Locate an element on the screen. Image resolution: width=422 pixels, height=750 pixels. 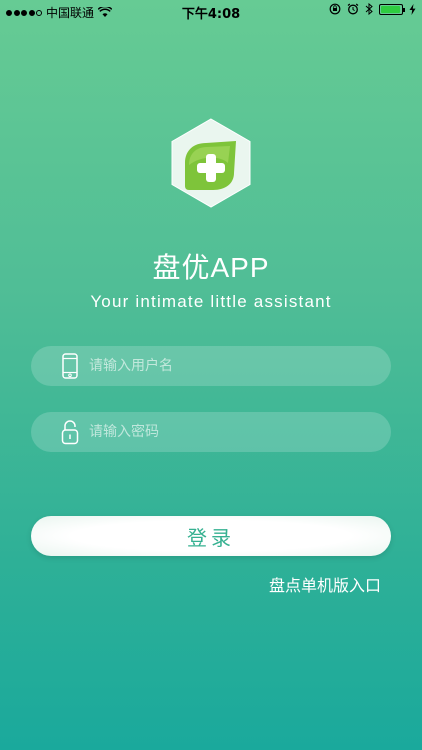
status-bar: 中国联通 下午4:08 is located at coordinates (211, 11).